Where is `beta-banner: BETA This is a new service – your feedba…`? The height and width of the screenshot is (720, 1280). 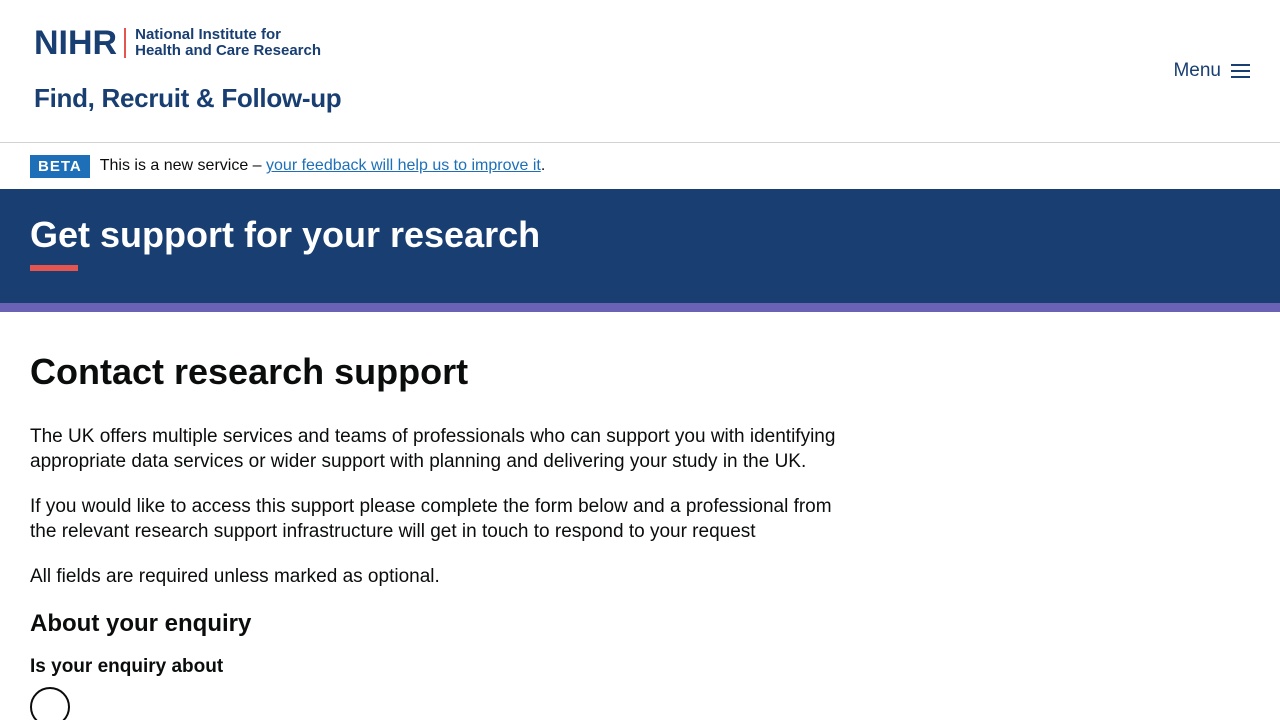
beta-banner: BETA This is a new service – your feedba… is located at coordinates (640, 166).